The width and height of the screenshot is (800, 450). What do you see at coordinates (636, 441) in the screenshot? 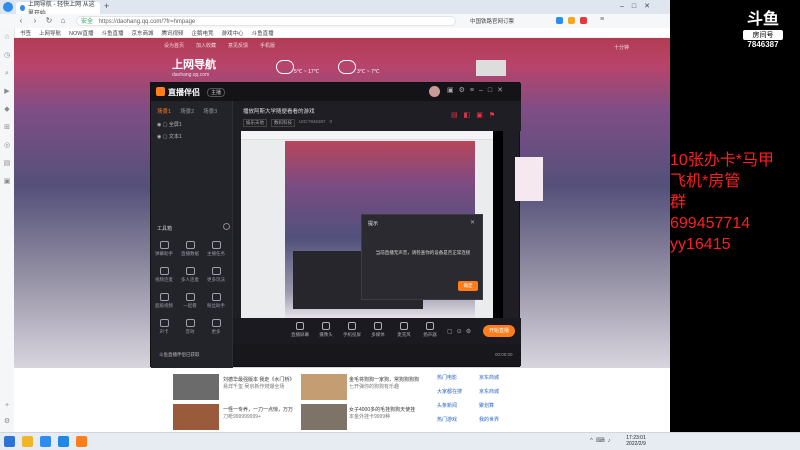
I see `clock: 17:23:01 2022/2/9` at bounding box center [636, 441].